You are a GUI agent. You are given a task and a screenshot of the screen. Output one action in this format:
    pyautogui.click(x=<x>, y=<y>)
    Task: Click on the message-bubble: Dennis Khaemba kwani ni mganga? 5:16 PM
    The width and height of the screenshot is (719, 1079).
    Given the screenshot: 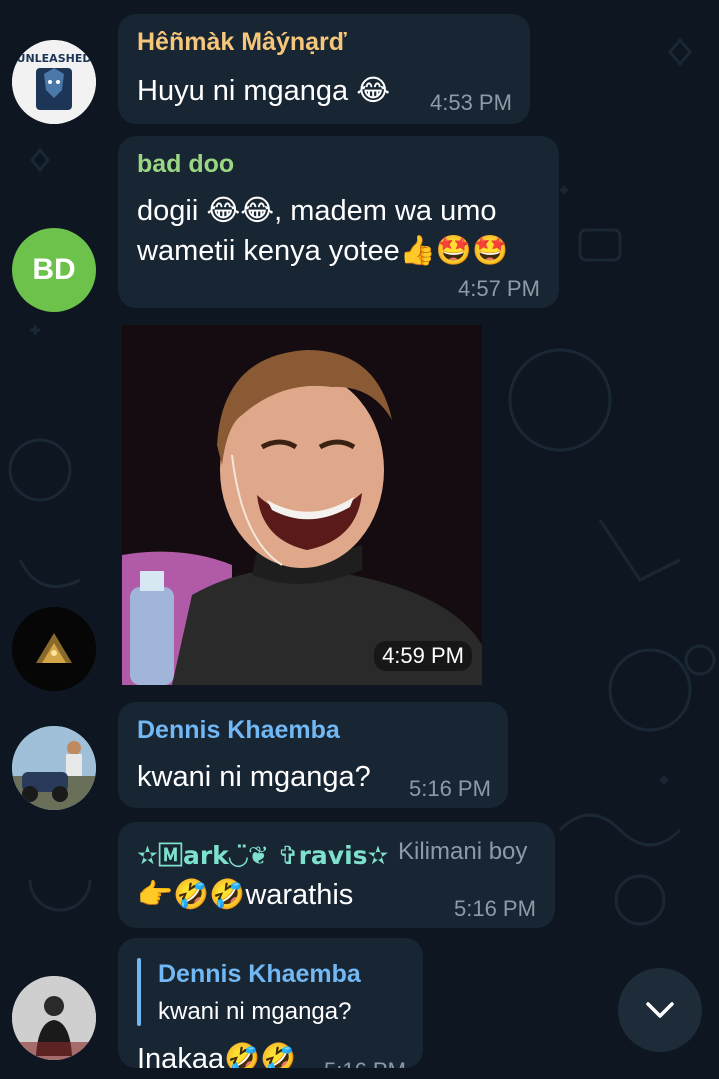 What is the action you would take?
    pyautogui.click(x=313, y=755)
    